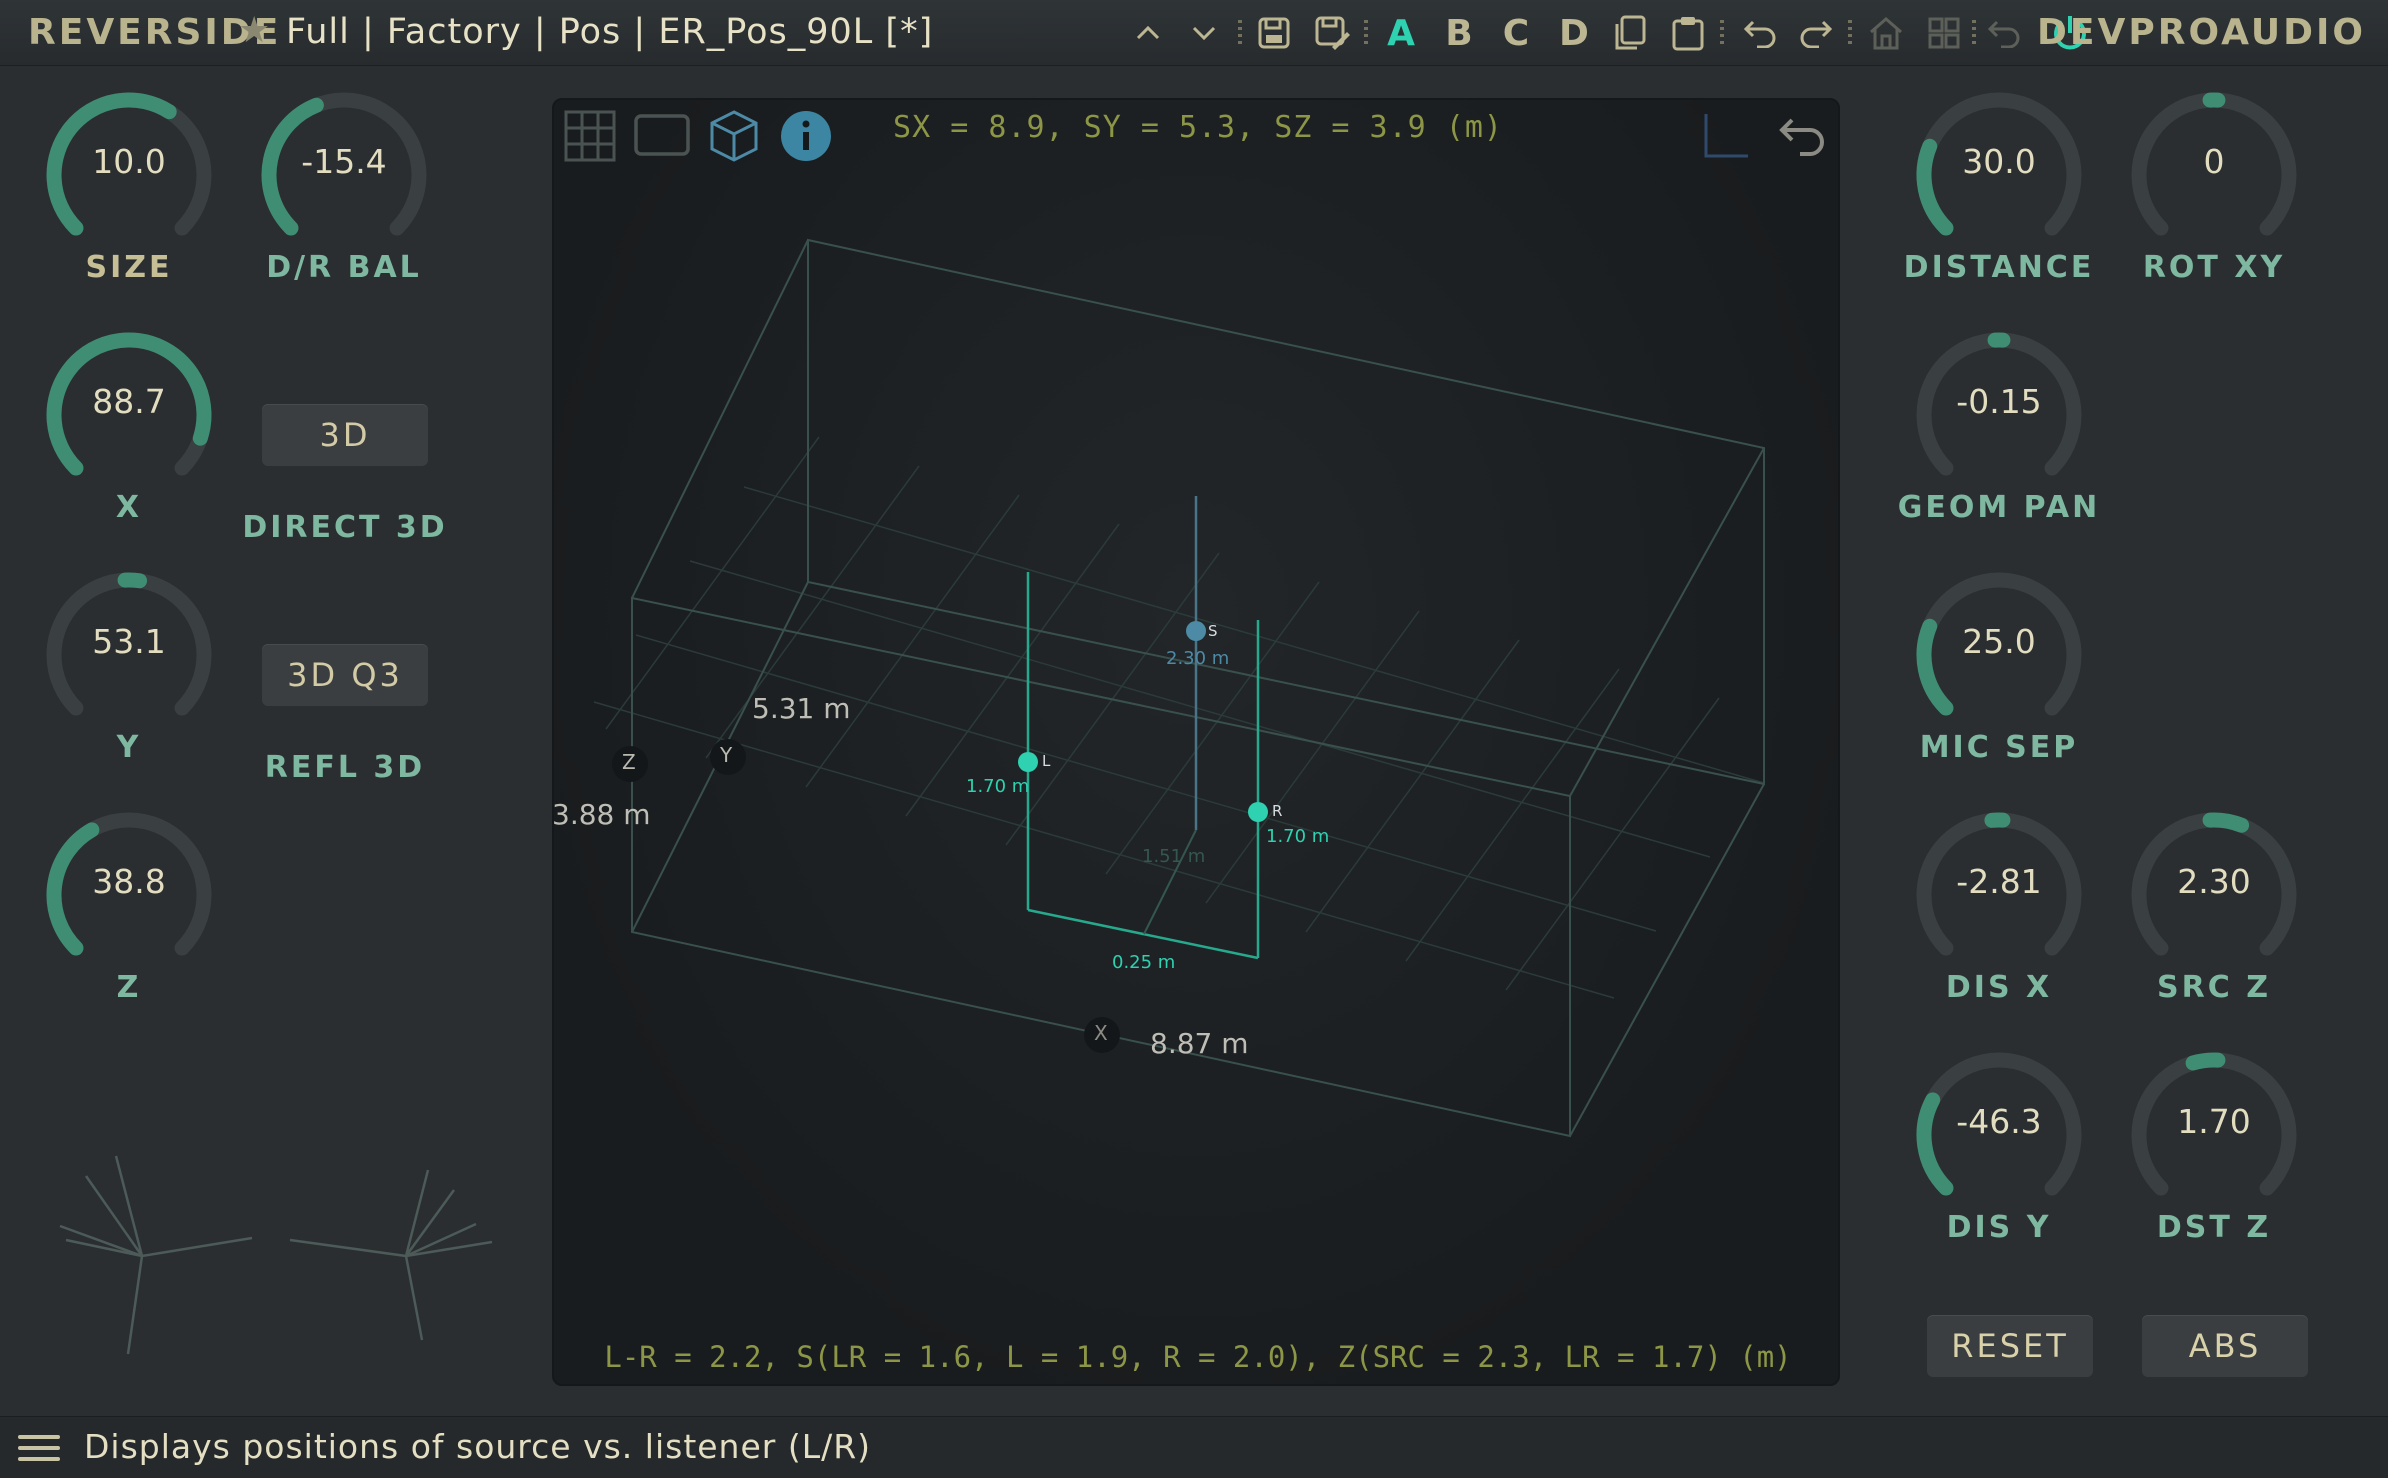 The width and height of the screenshot is (2388, 1478). I want to click on slot-d-button: D, so click(1574, 33).